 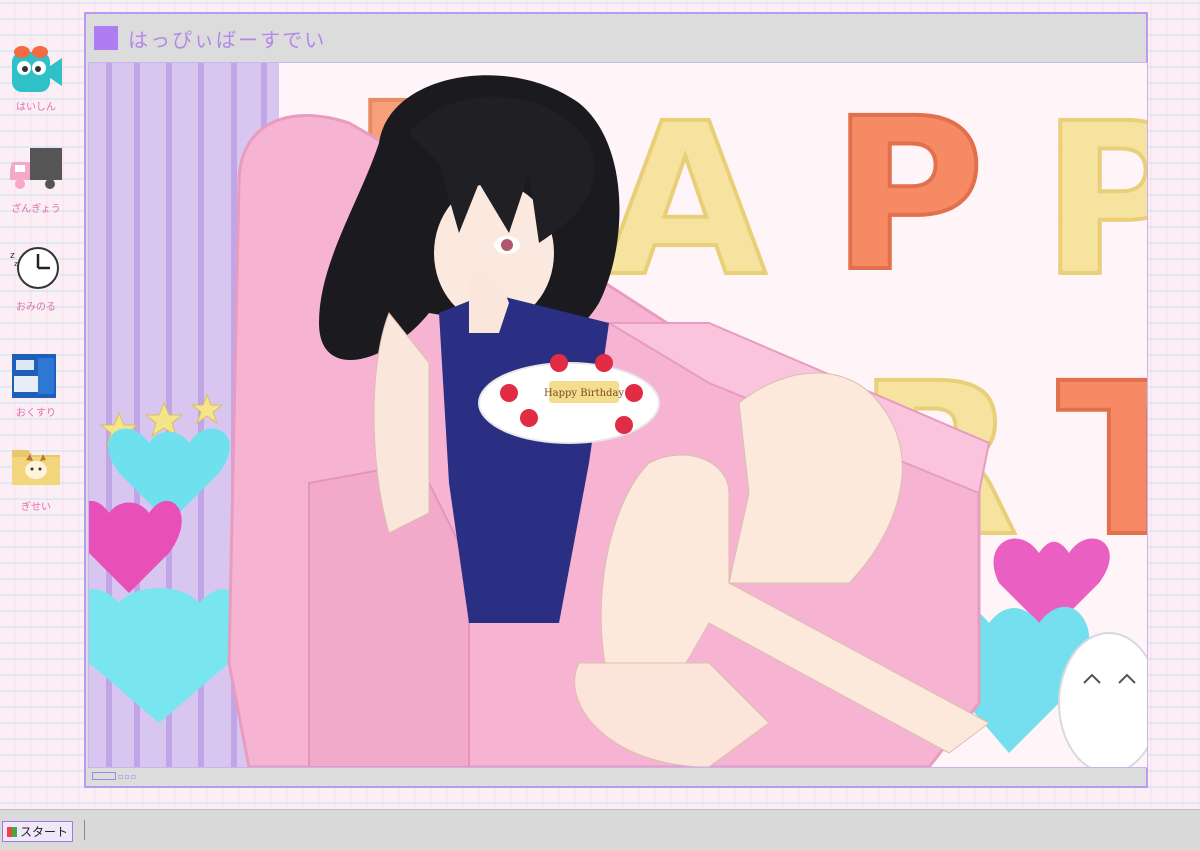 I want to click on balloon-letter-p1: P, so click(x=908, y=195).